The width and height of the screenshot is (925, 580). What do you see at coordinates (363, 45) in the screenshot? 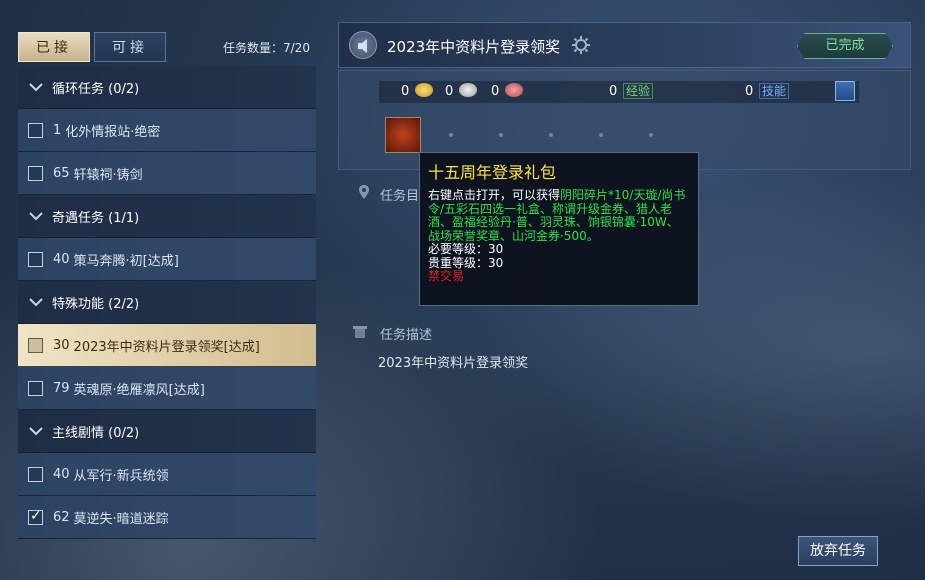
I see `speaker-icon` at bounding box center [363, 45].